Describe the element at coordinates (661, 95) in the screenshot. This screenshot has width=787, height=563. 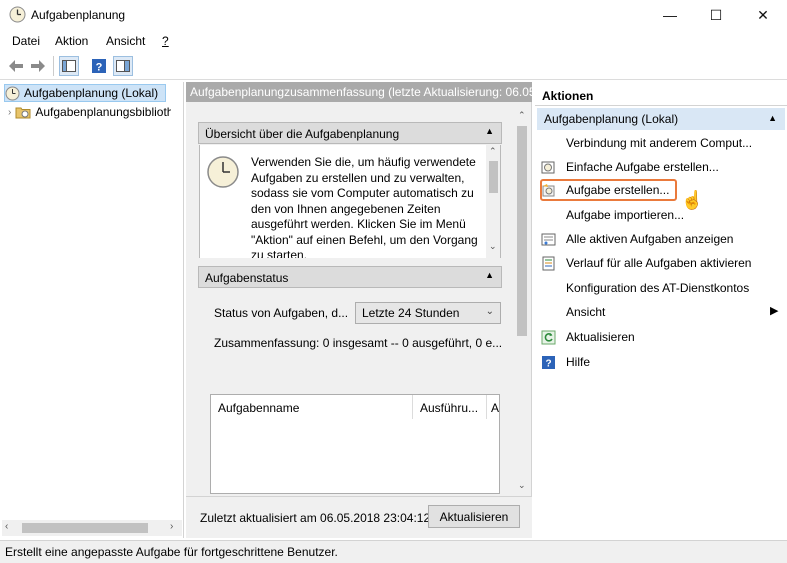
I see `actions-title: Aktionen` at that location.